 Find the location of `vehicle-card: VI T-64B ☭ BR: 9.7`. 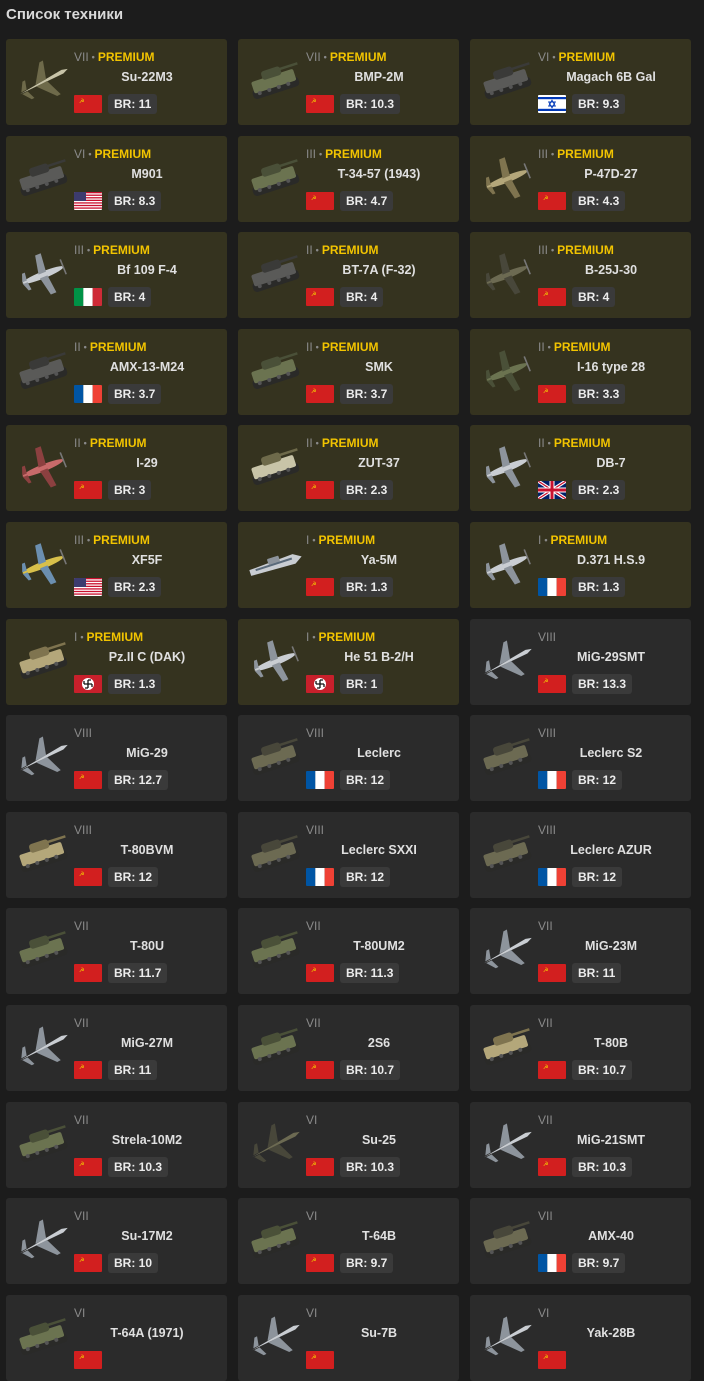

vehicle-card: VI T-64B ☭ BR: 9.7 is located at coordinates (348, 1241).